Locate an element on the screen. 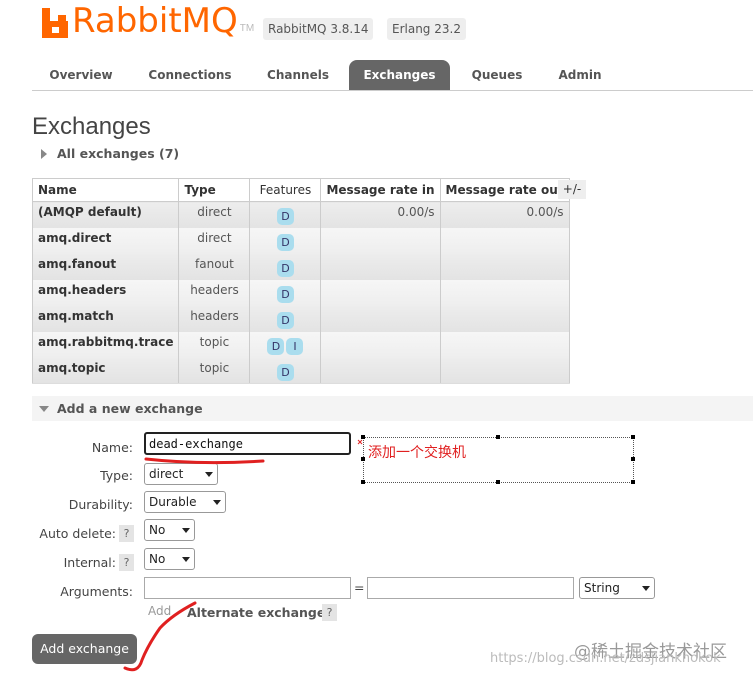 The width and height of the screenshot is (753, 677). annotation-anchor-mark is located at coordinates (360, 442).